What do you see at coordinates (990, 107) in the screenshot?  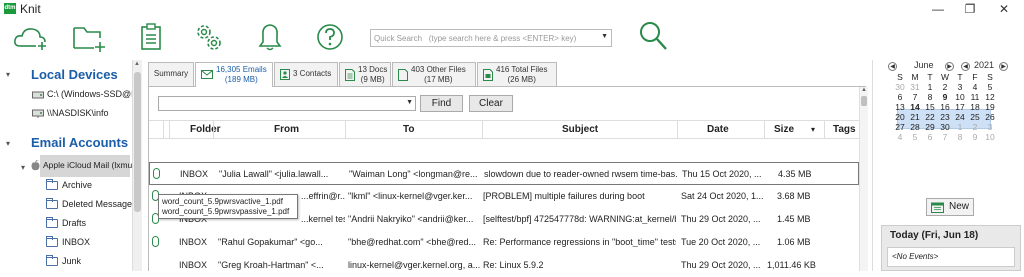 I see `calendar-day: 19` at bounding box center [990, 107].